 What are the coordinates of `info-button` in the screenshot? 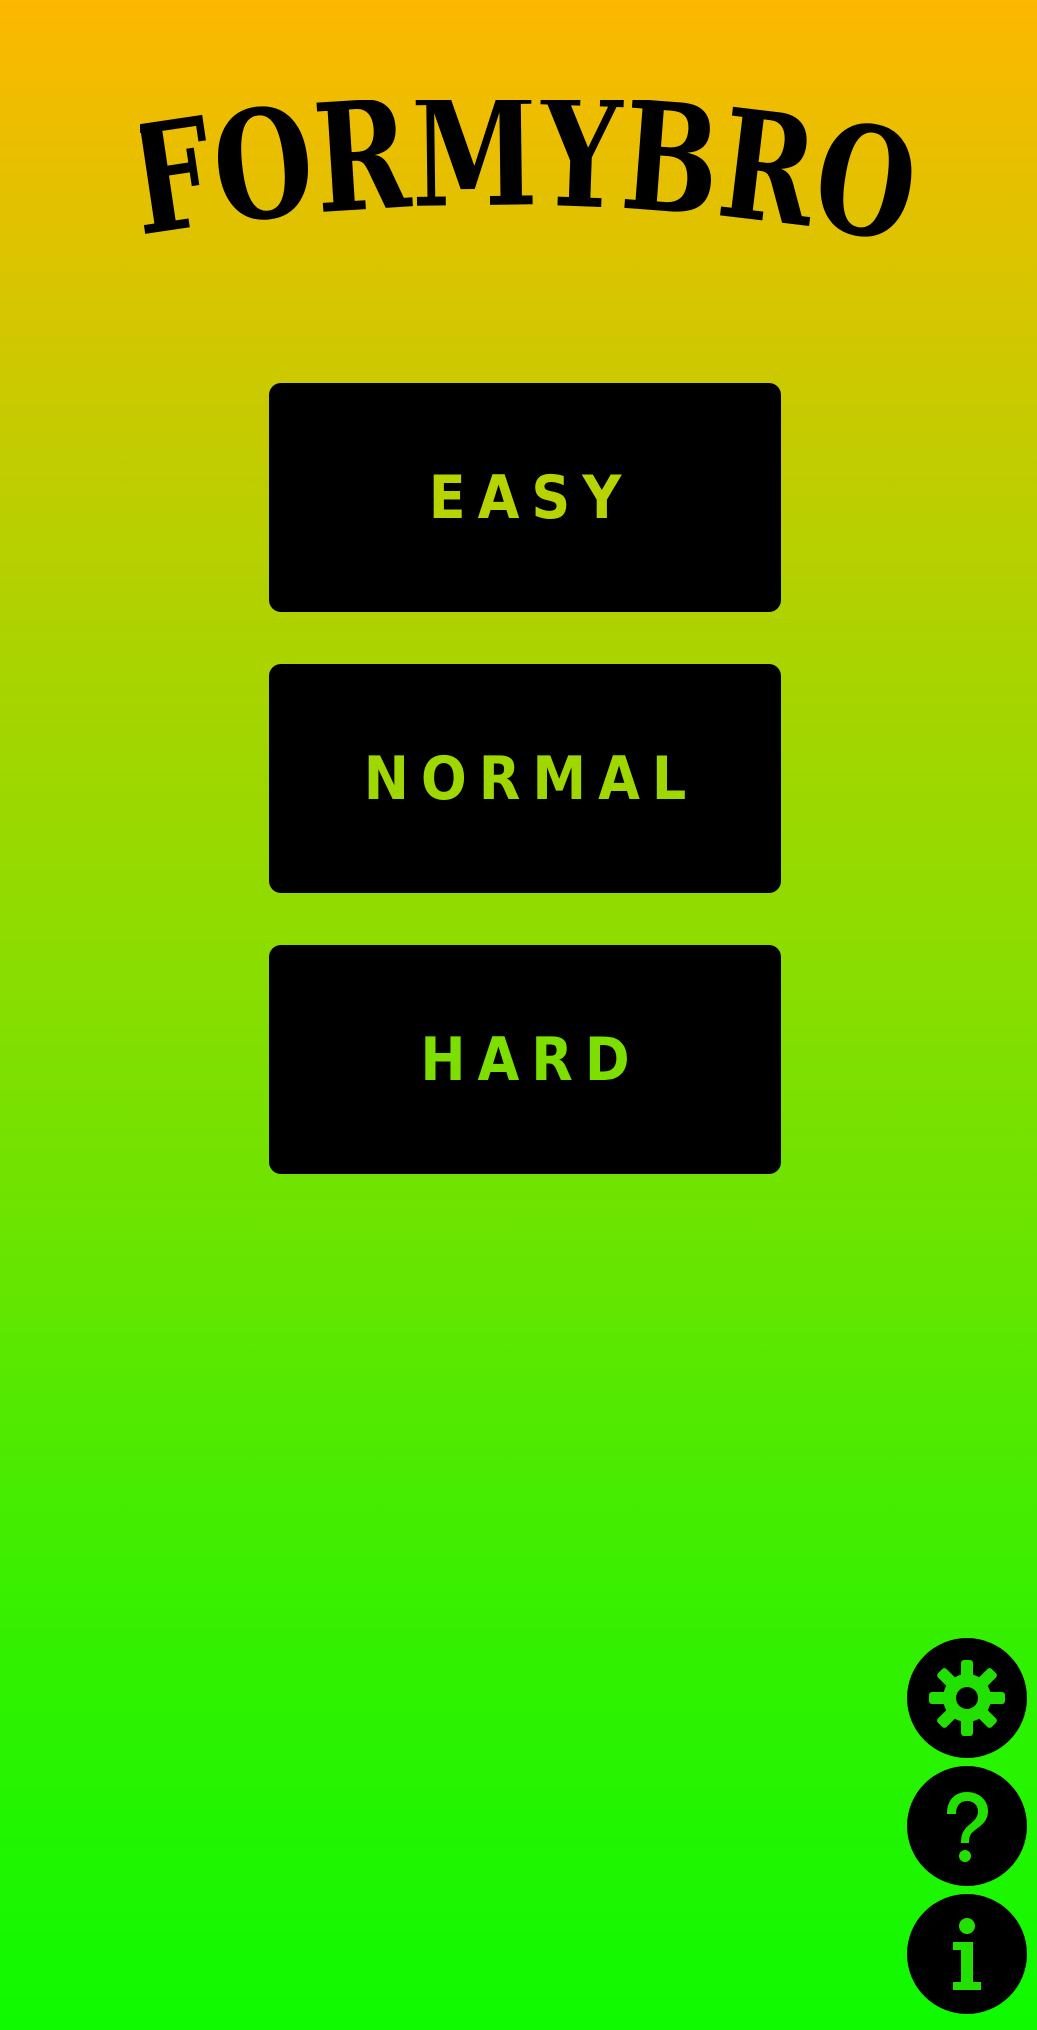 It's located at (967, 1954).